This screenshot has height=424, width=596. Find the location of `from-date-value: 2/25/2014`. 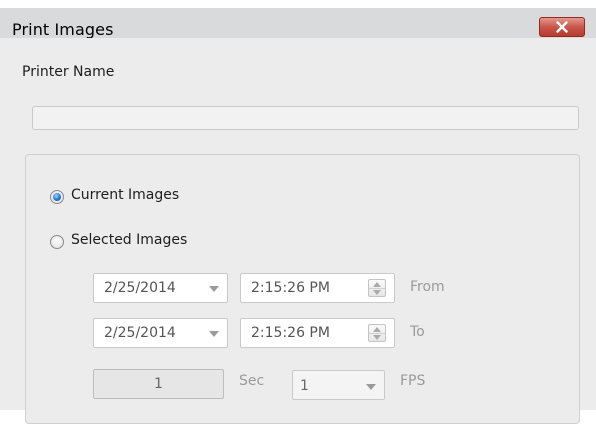

from-date-value: 2/25/2014 is located at coordinates (140, 288).